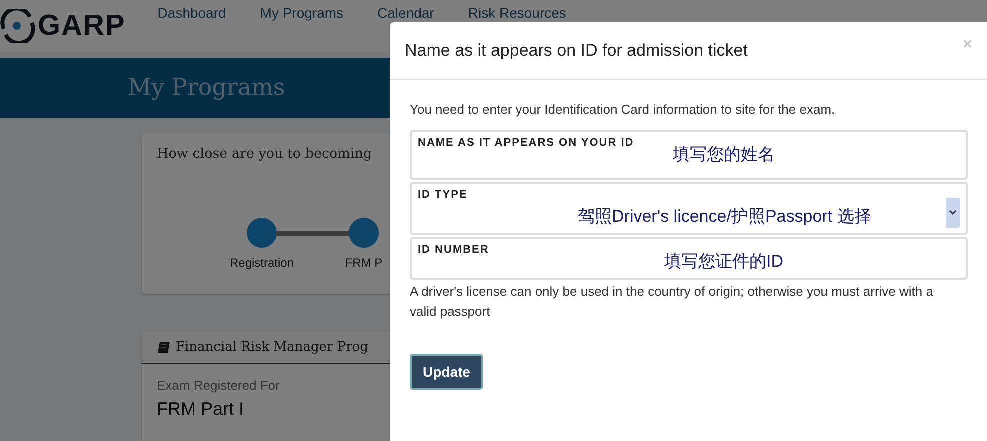 The height and width of the screenshot is (441, 987). What do you see at coordinates (262, 263) in the screenshot?
I see `step-label: Registration` at bounding box center [262, 263].